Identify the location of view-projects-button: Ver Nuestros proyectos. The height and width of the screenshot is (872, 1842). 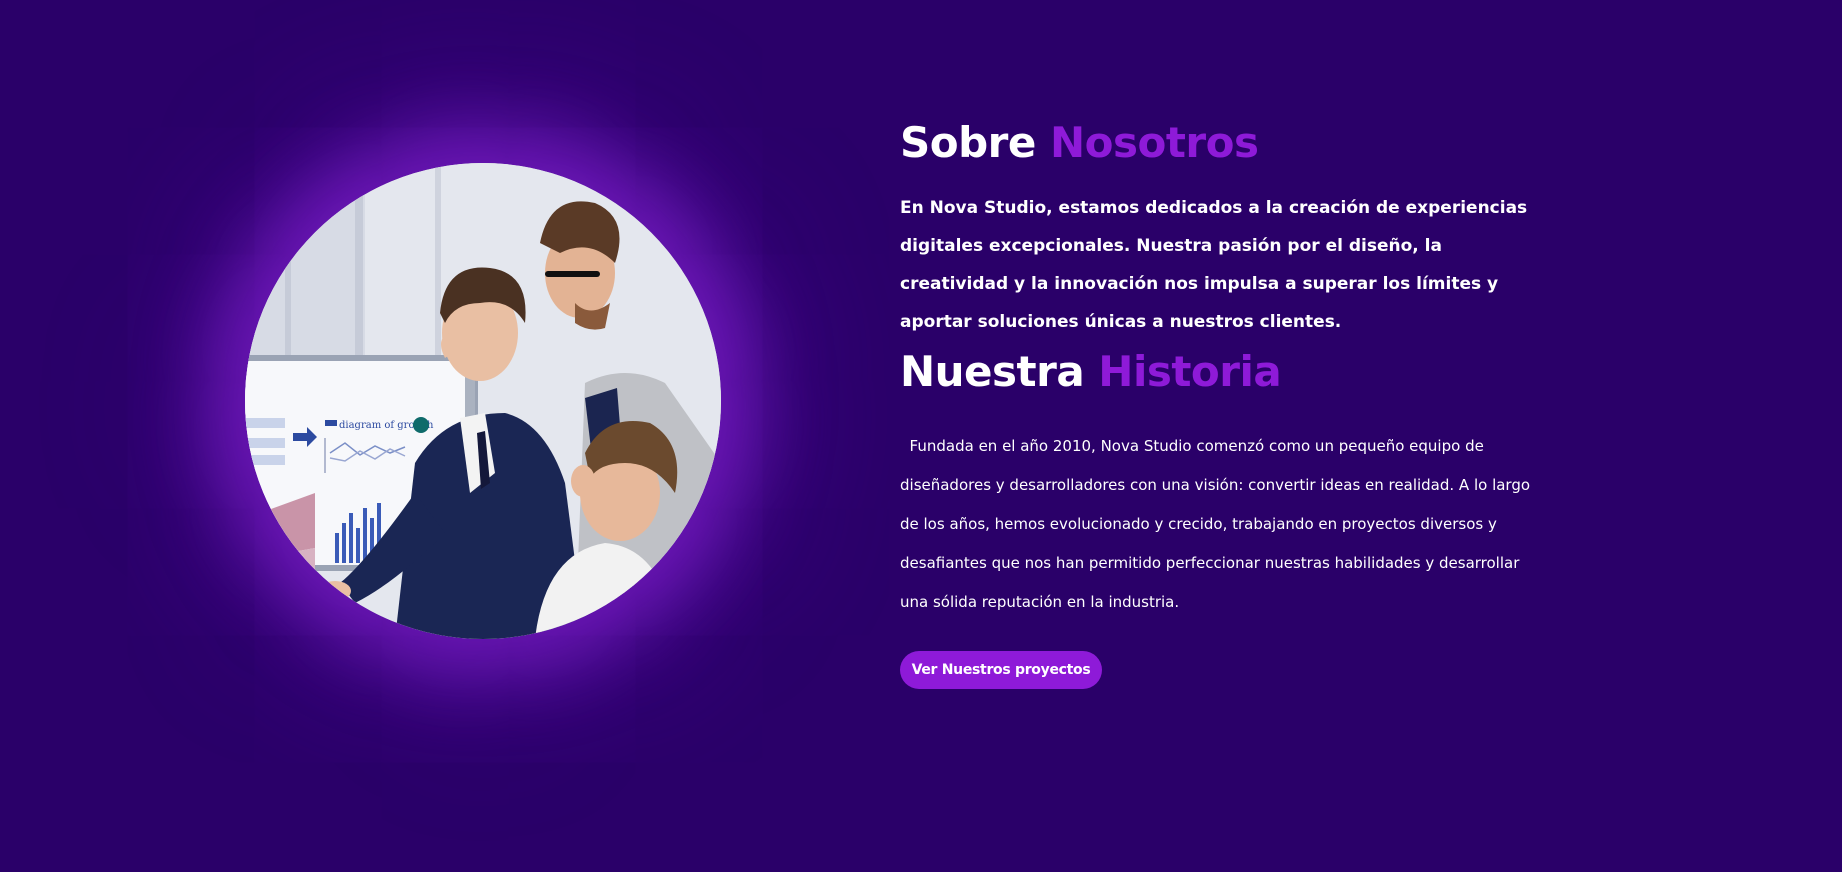
(1001, 670).